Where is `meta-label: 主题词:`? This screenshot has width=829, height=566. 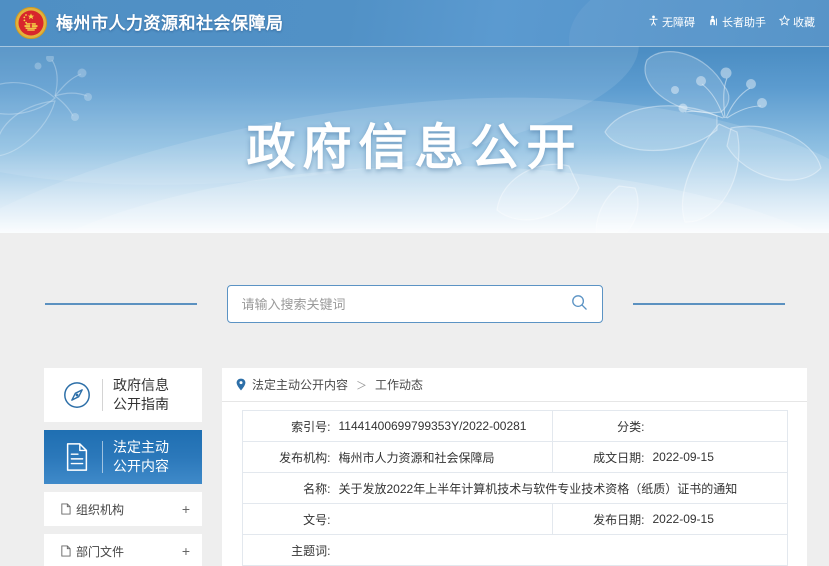
meta-label: 主题词: is located at coordinates (311, 550).